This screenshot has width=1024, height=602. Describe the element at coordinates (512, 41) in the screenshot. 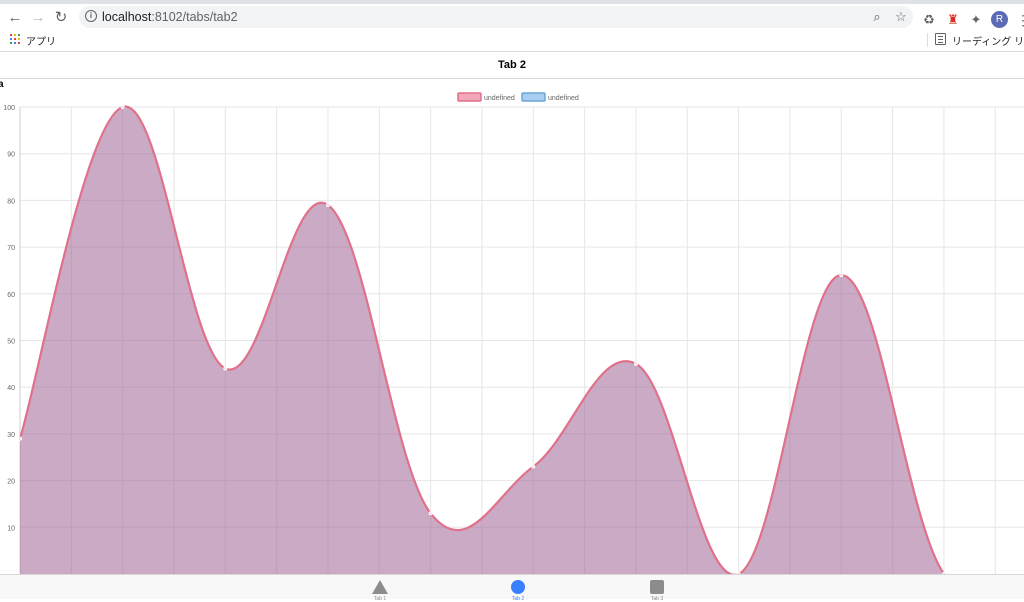

I see `bookmarks-bar: アプリ リーディング リスト` at that location.